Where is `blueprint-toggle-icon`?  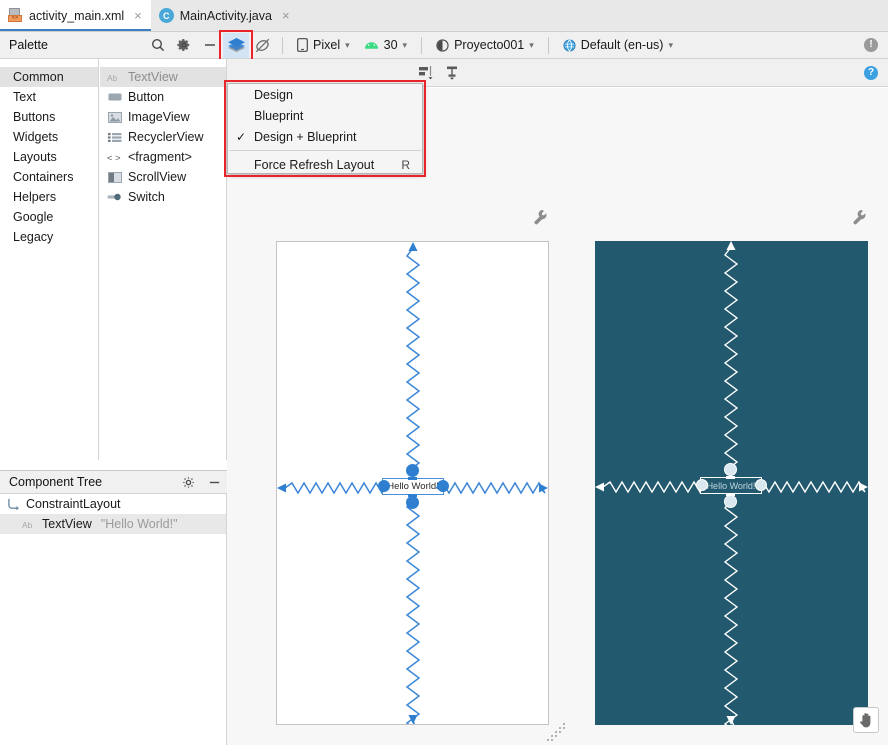
blueprint-toggle-icon is located at coordinates (262, 45).